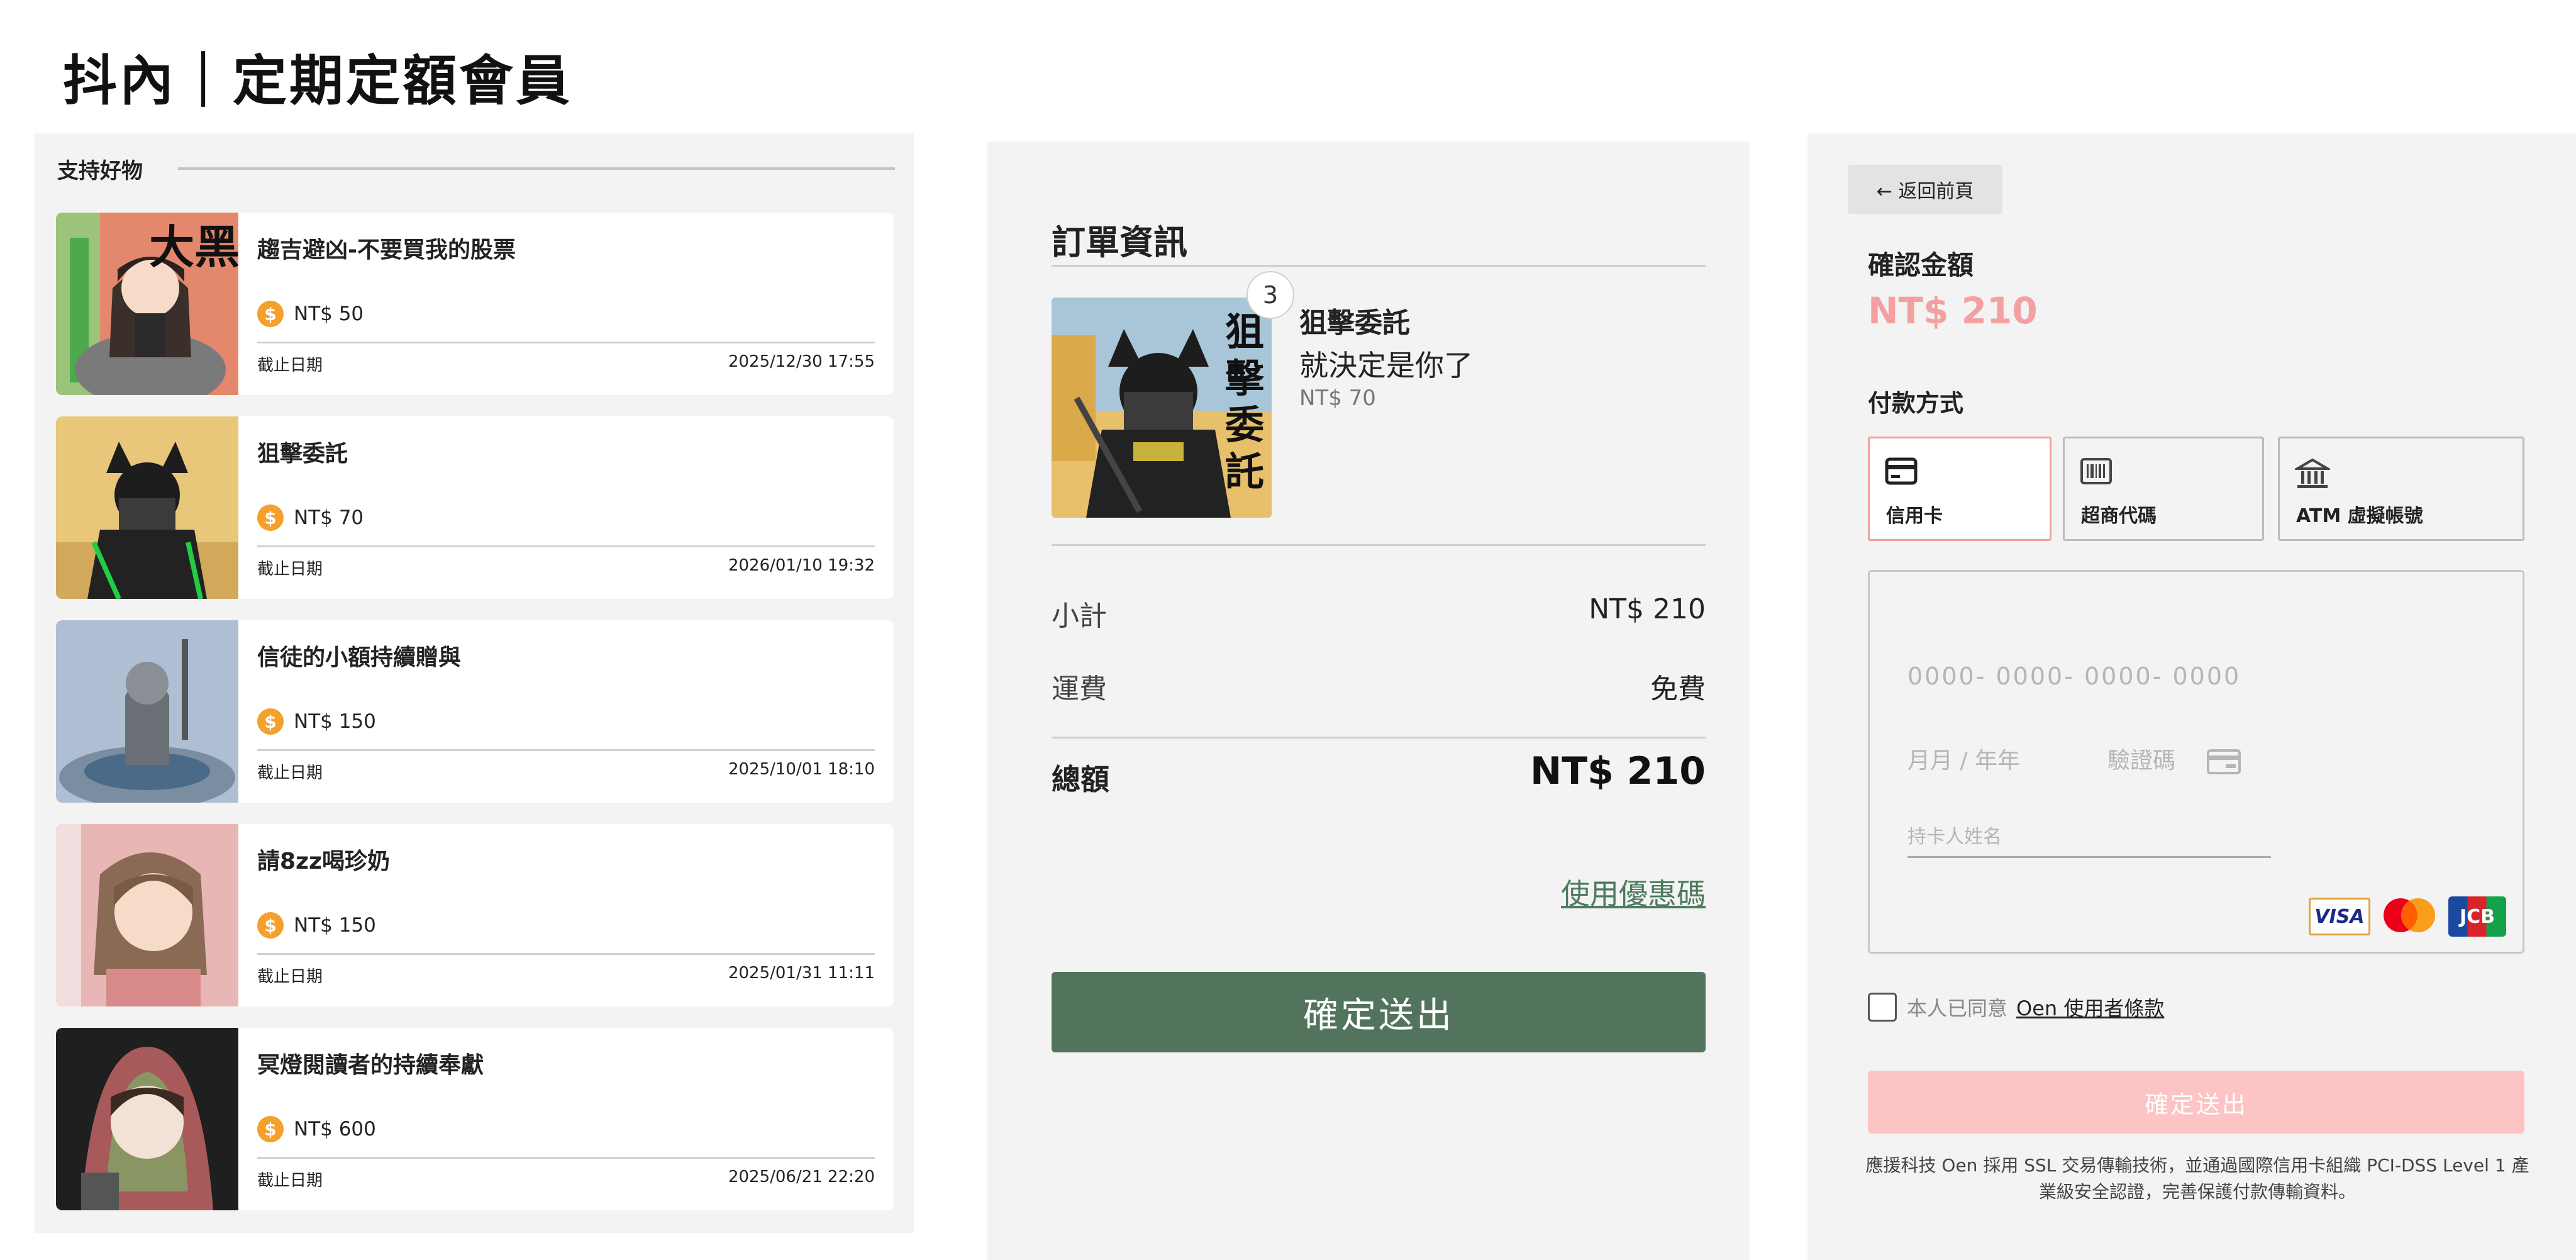  I want to click on terms-agree-text: 本人已同意, so click(1957, 1008).